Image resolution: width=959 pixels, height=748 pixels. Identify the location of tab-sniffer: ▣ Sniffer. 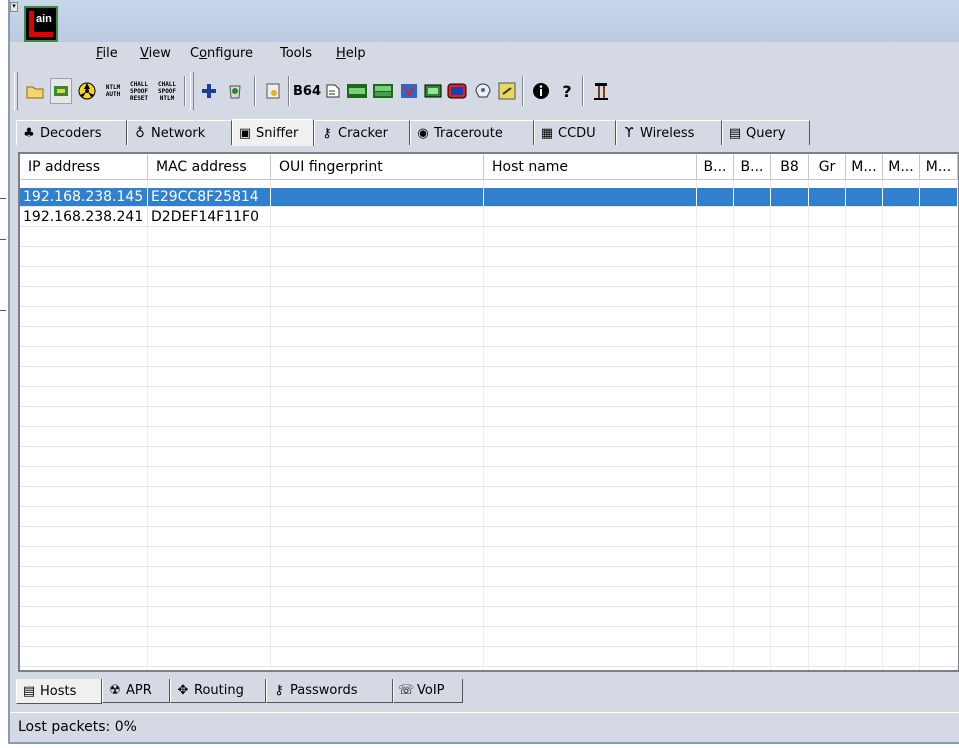
(273, 132).